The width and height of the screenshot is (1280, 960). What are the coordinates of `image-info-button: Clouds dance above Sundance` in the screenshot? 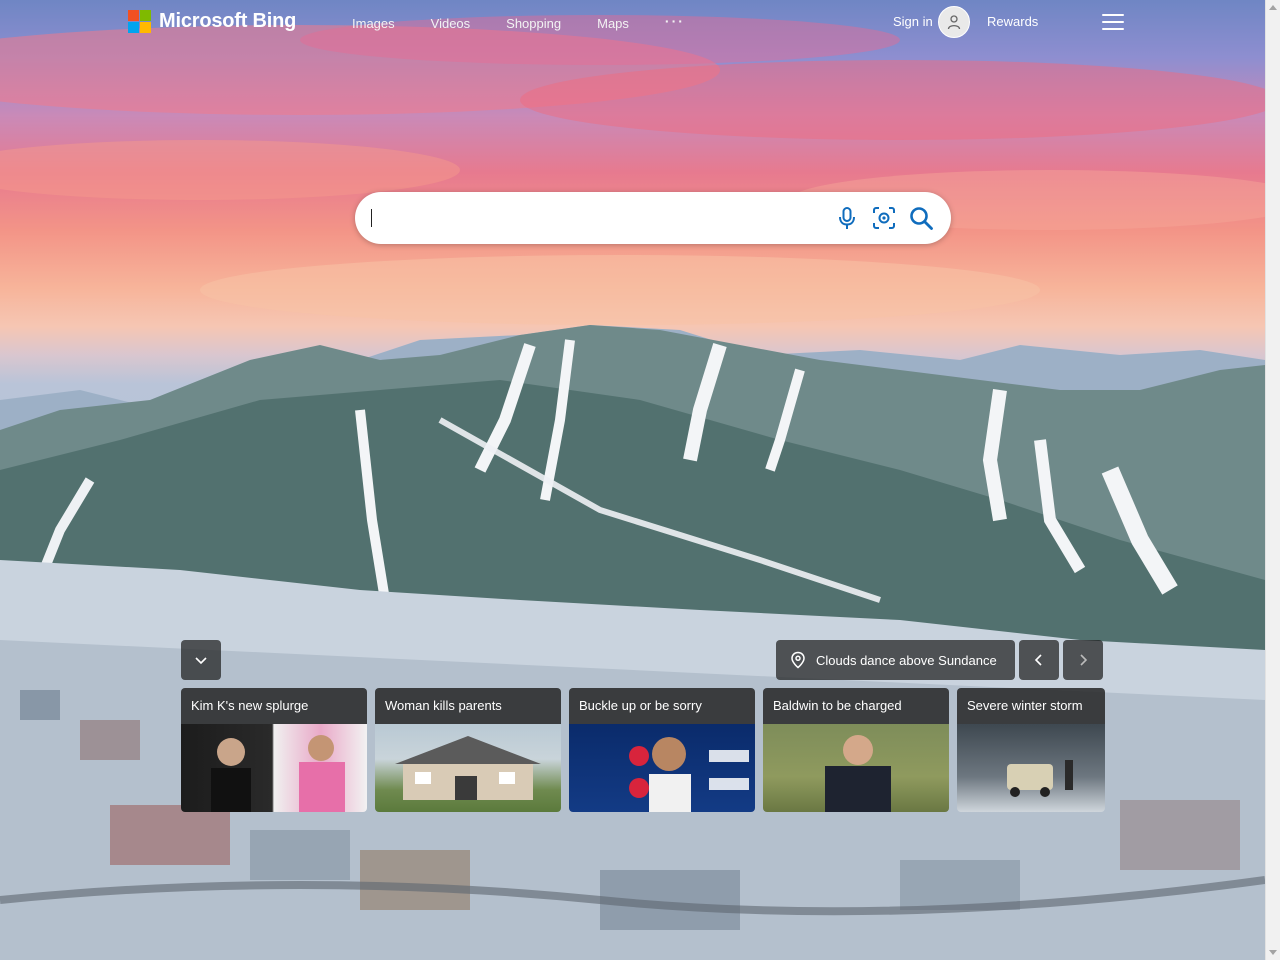 It's located at (895, 660).